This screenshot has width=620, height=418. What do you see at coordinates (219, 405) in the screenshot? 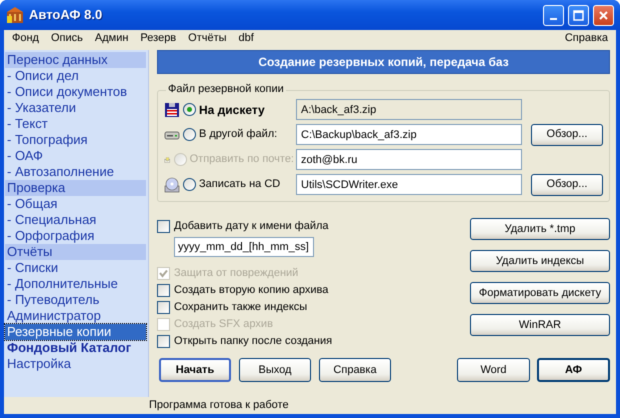
I see `status-text: Программа готова к работе` at bounding box center [219, 405].